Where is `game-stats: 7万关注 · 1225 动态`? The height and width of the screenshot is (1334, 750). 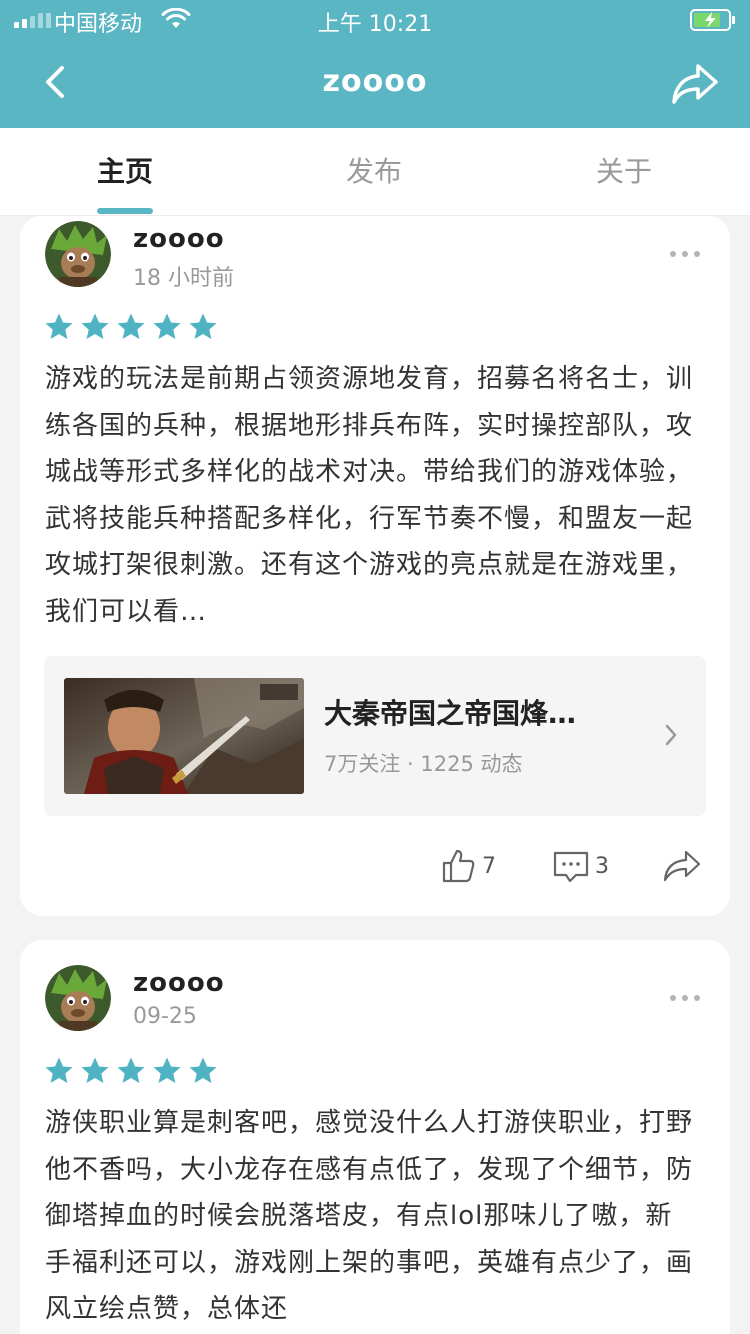
game-stats: 7万关注 · 1225 动态 is located at coordinates (423, 764).